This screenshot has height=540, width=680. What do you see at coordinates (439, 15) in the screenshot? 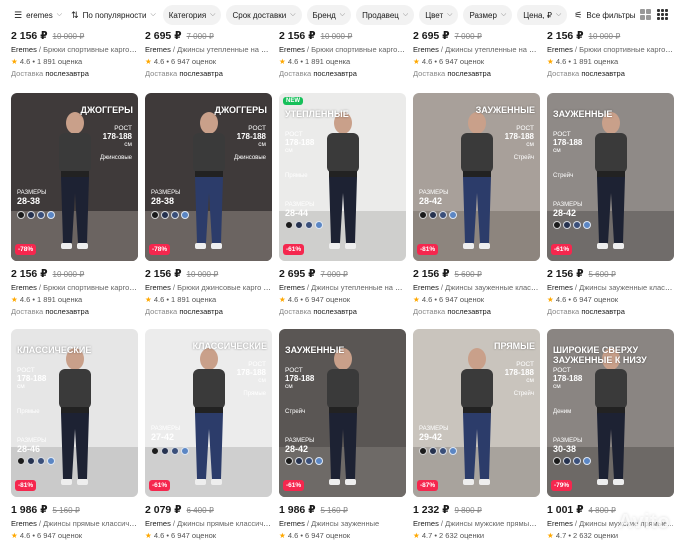
I see `filter-color: Цвет ⌵` at bounding box center [439, 15].